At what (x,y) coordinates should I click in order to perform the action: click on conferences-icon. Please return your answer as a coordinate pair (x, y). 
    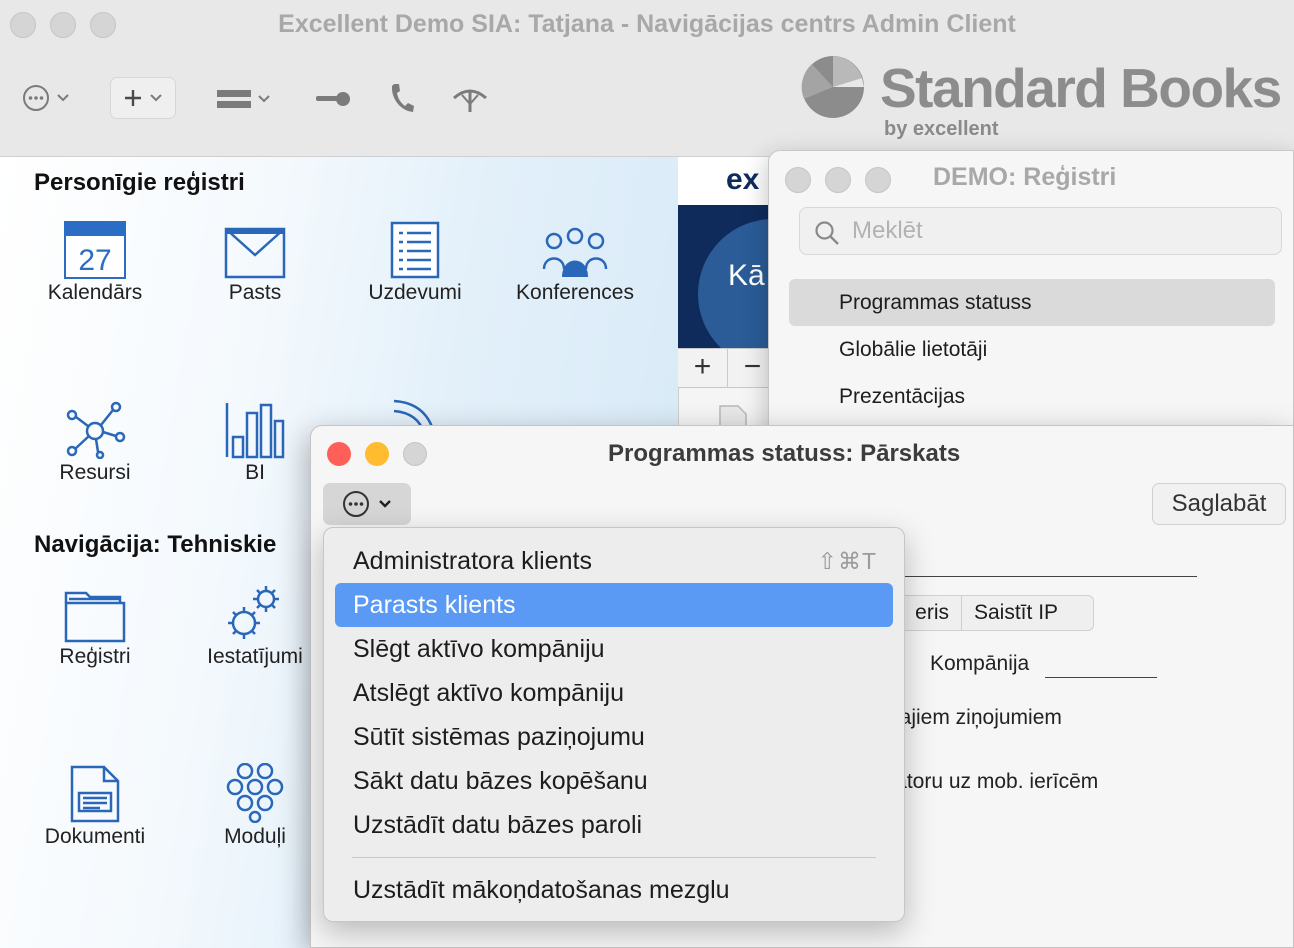
    Looking at the image, I should click on (575, 252).